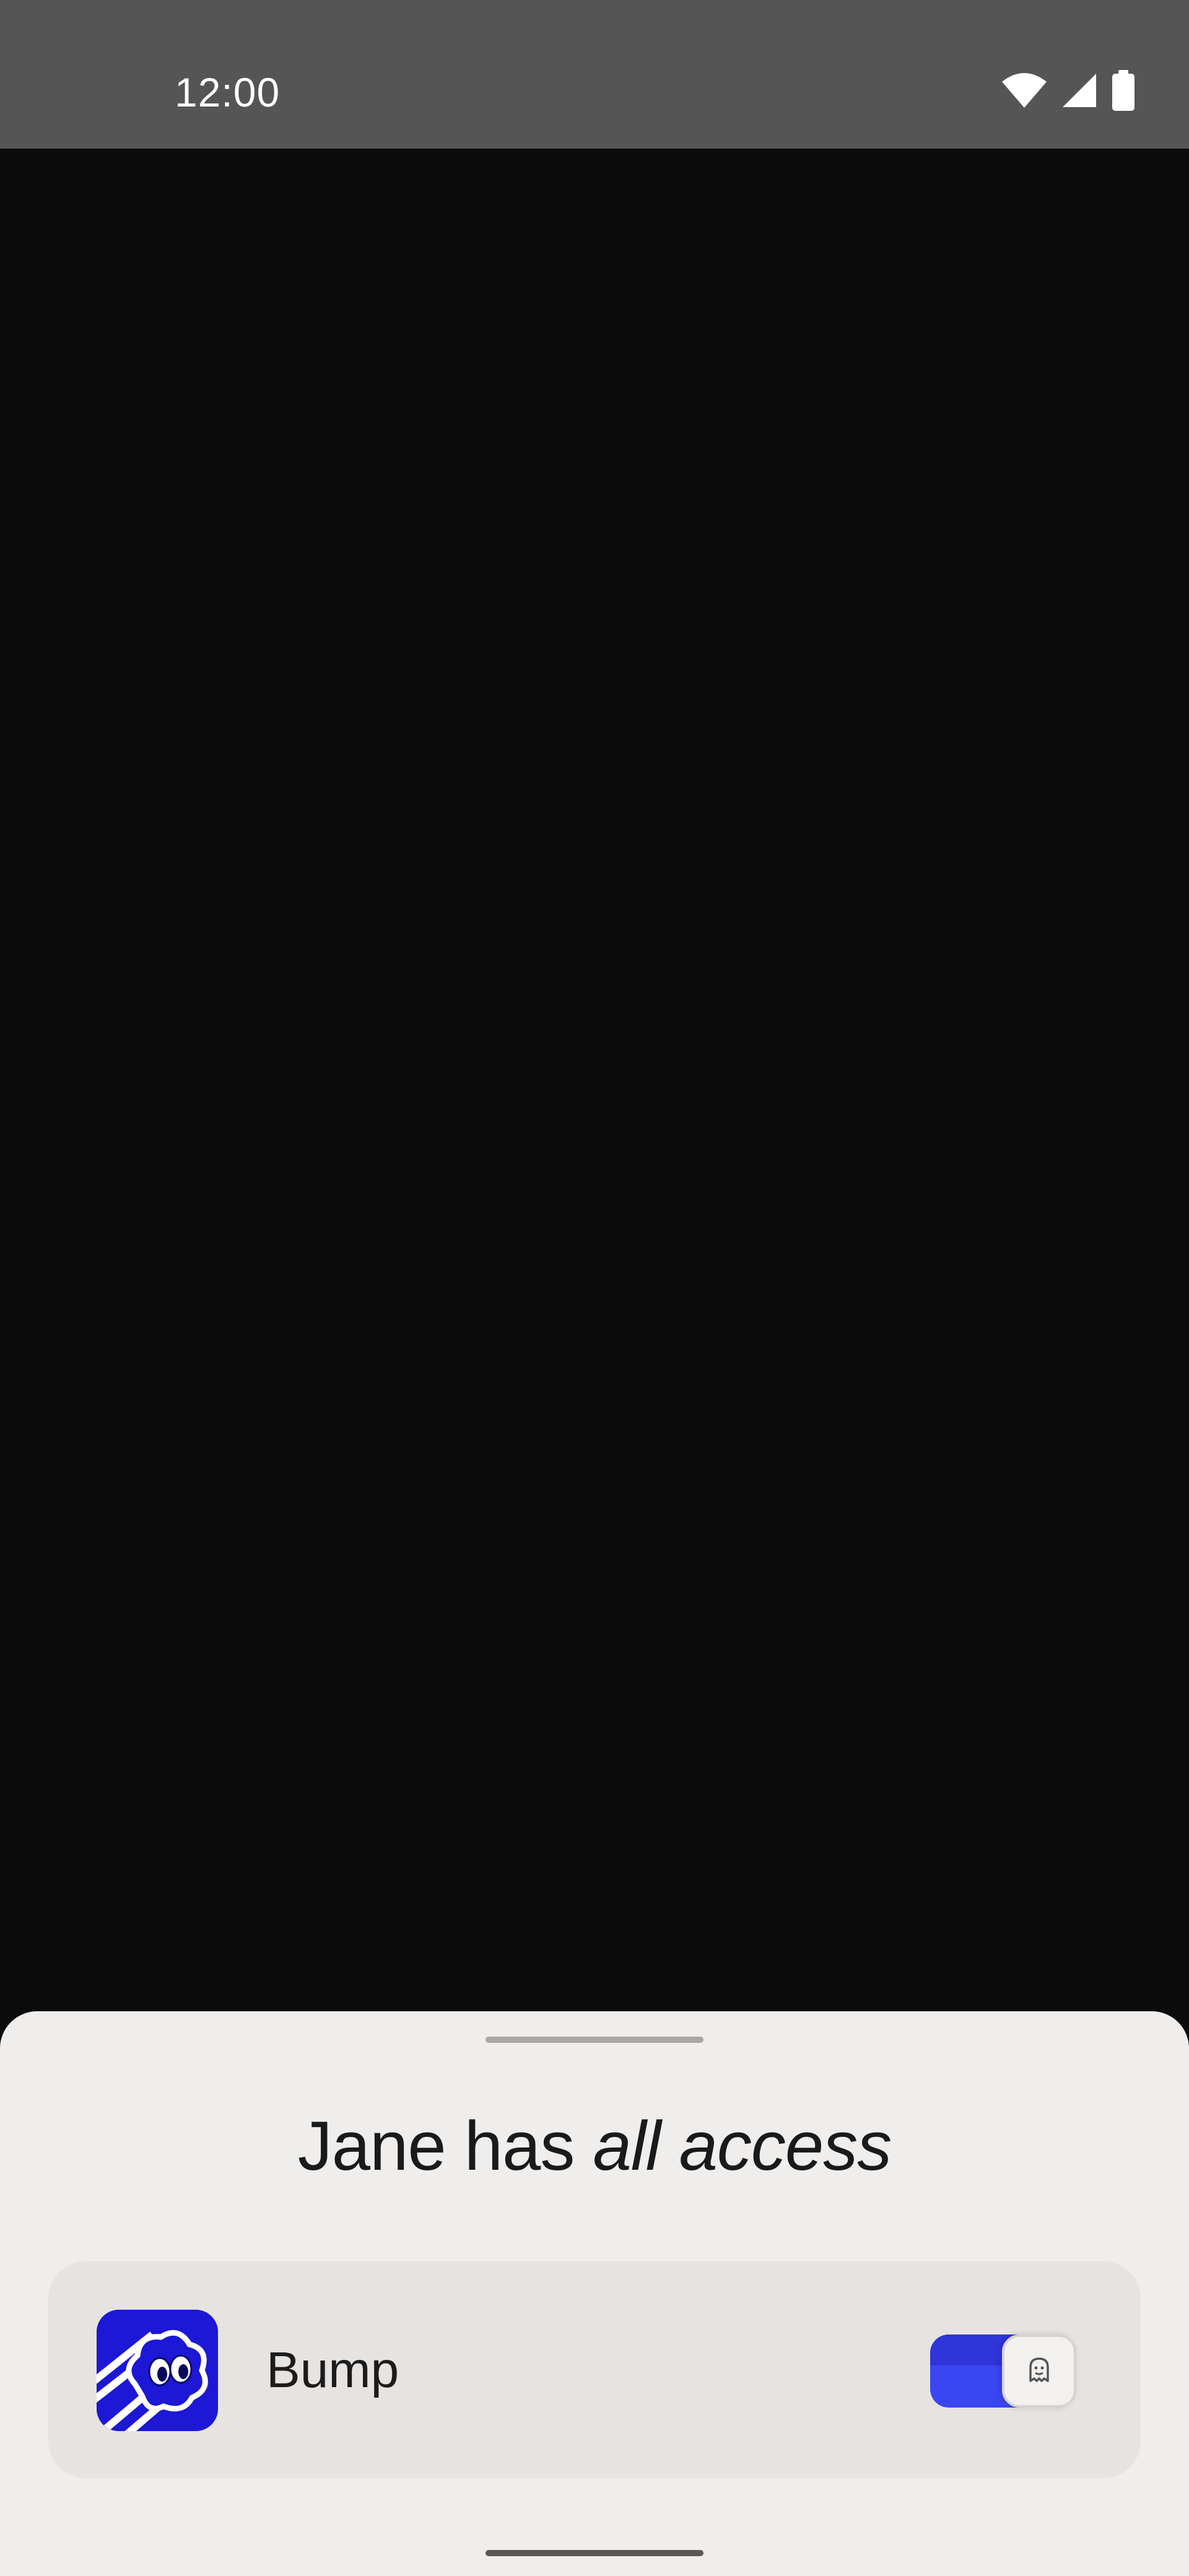 The image size is (1189, 2576). I want to click on app-name: Bump, so click(332, 2370).